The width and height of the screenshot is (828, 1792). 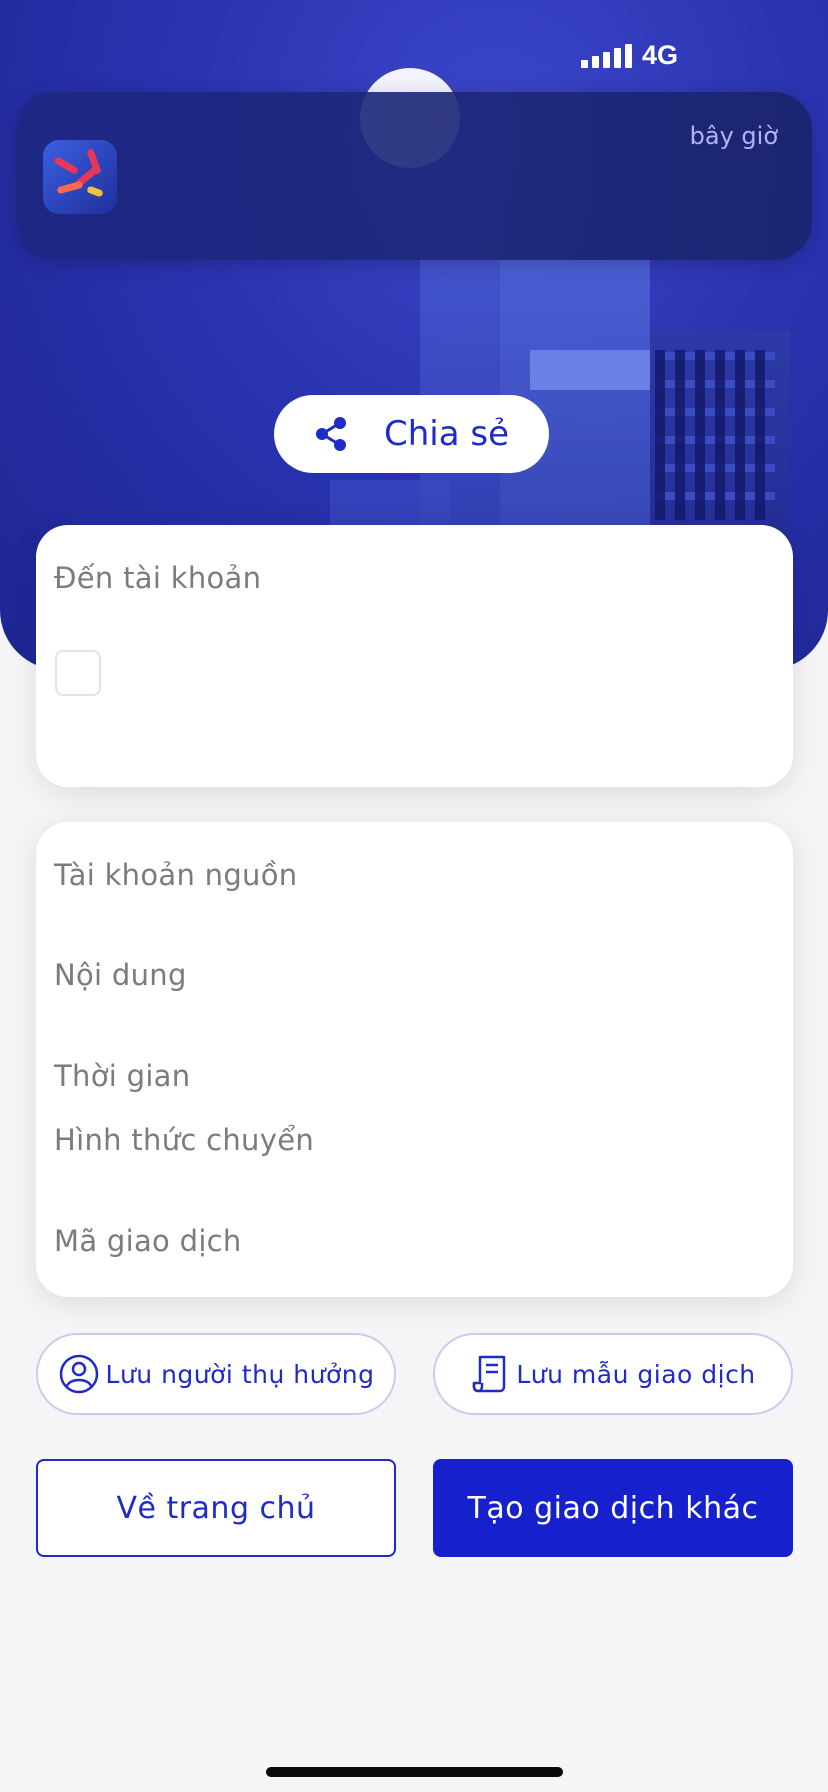 I want to click on save-template-button: Lưu mẫu giao dịch, so click(x=613, y=1374).